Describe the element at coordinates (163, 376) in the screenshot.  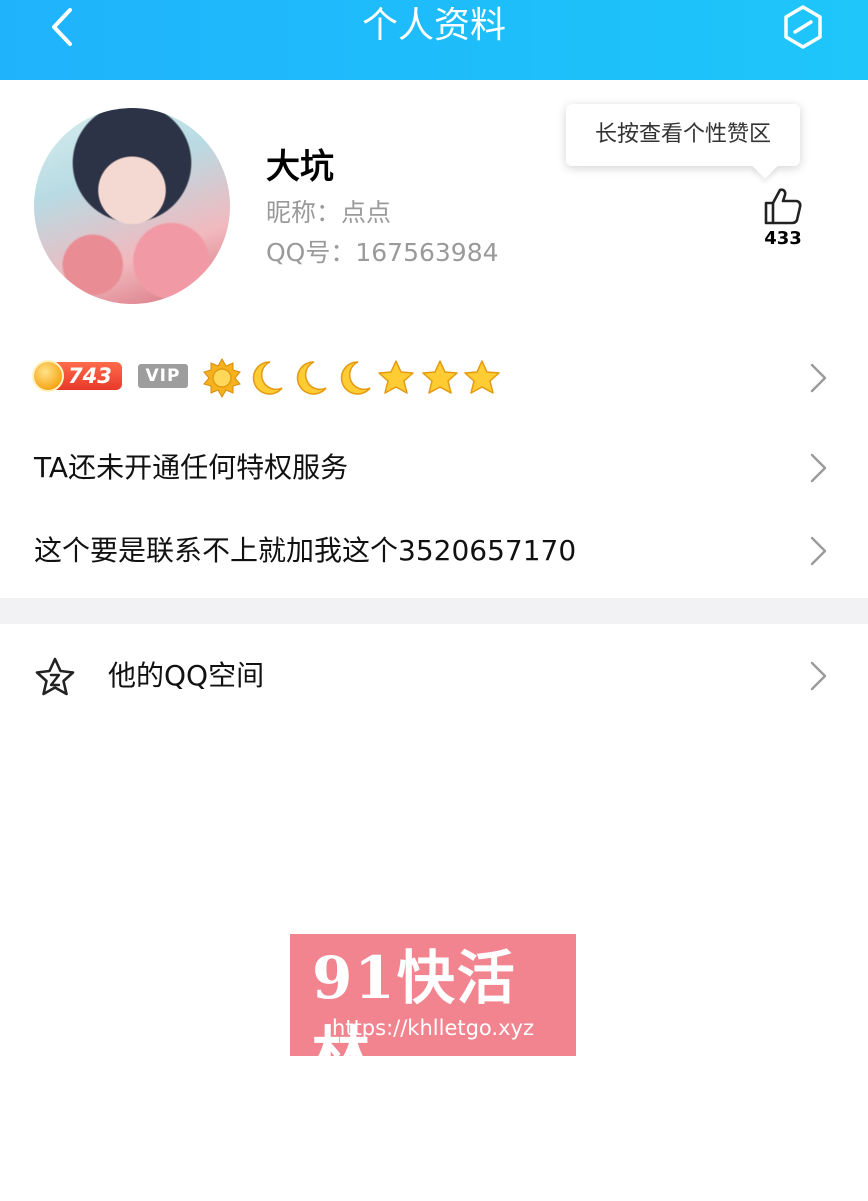
I see `vip-badge: VIP` at that location.